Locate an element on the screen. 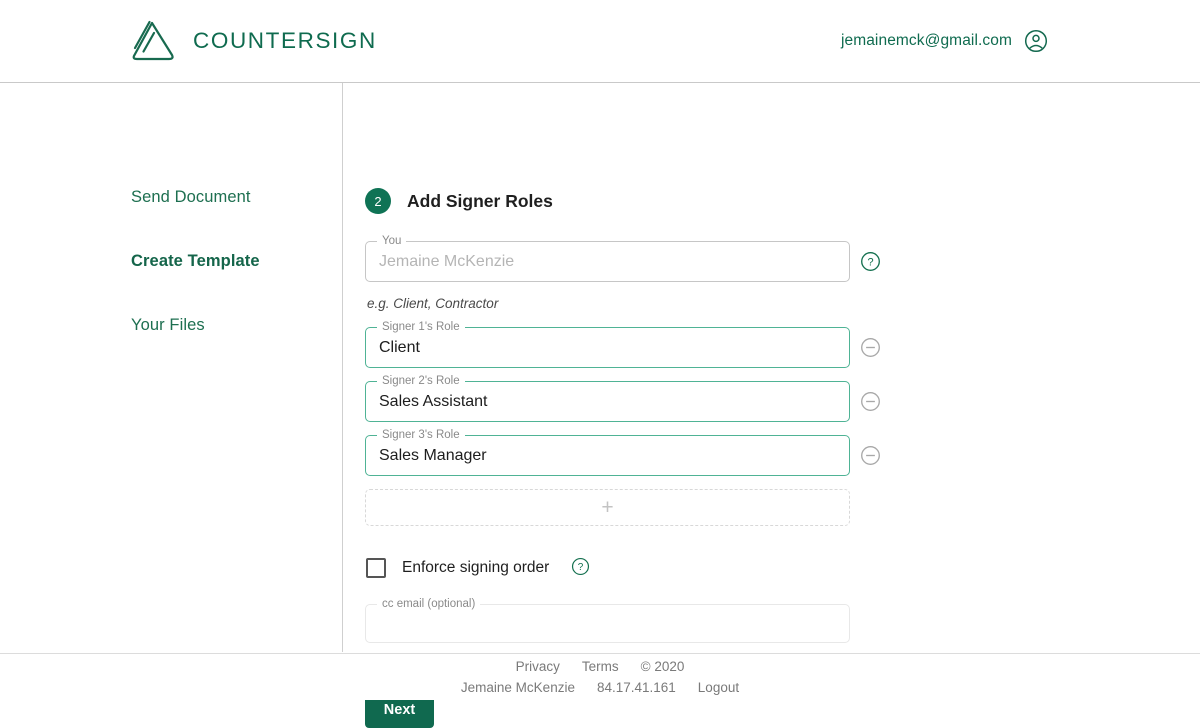 This screenshot has height=728, width=1200. sidebar-item-send-document: Send Document is located at coordinates (236, 197).